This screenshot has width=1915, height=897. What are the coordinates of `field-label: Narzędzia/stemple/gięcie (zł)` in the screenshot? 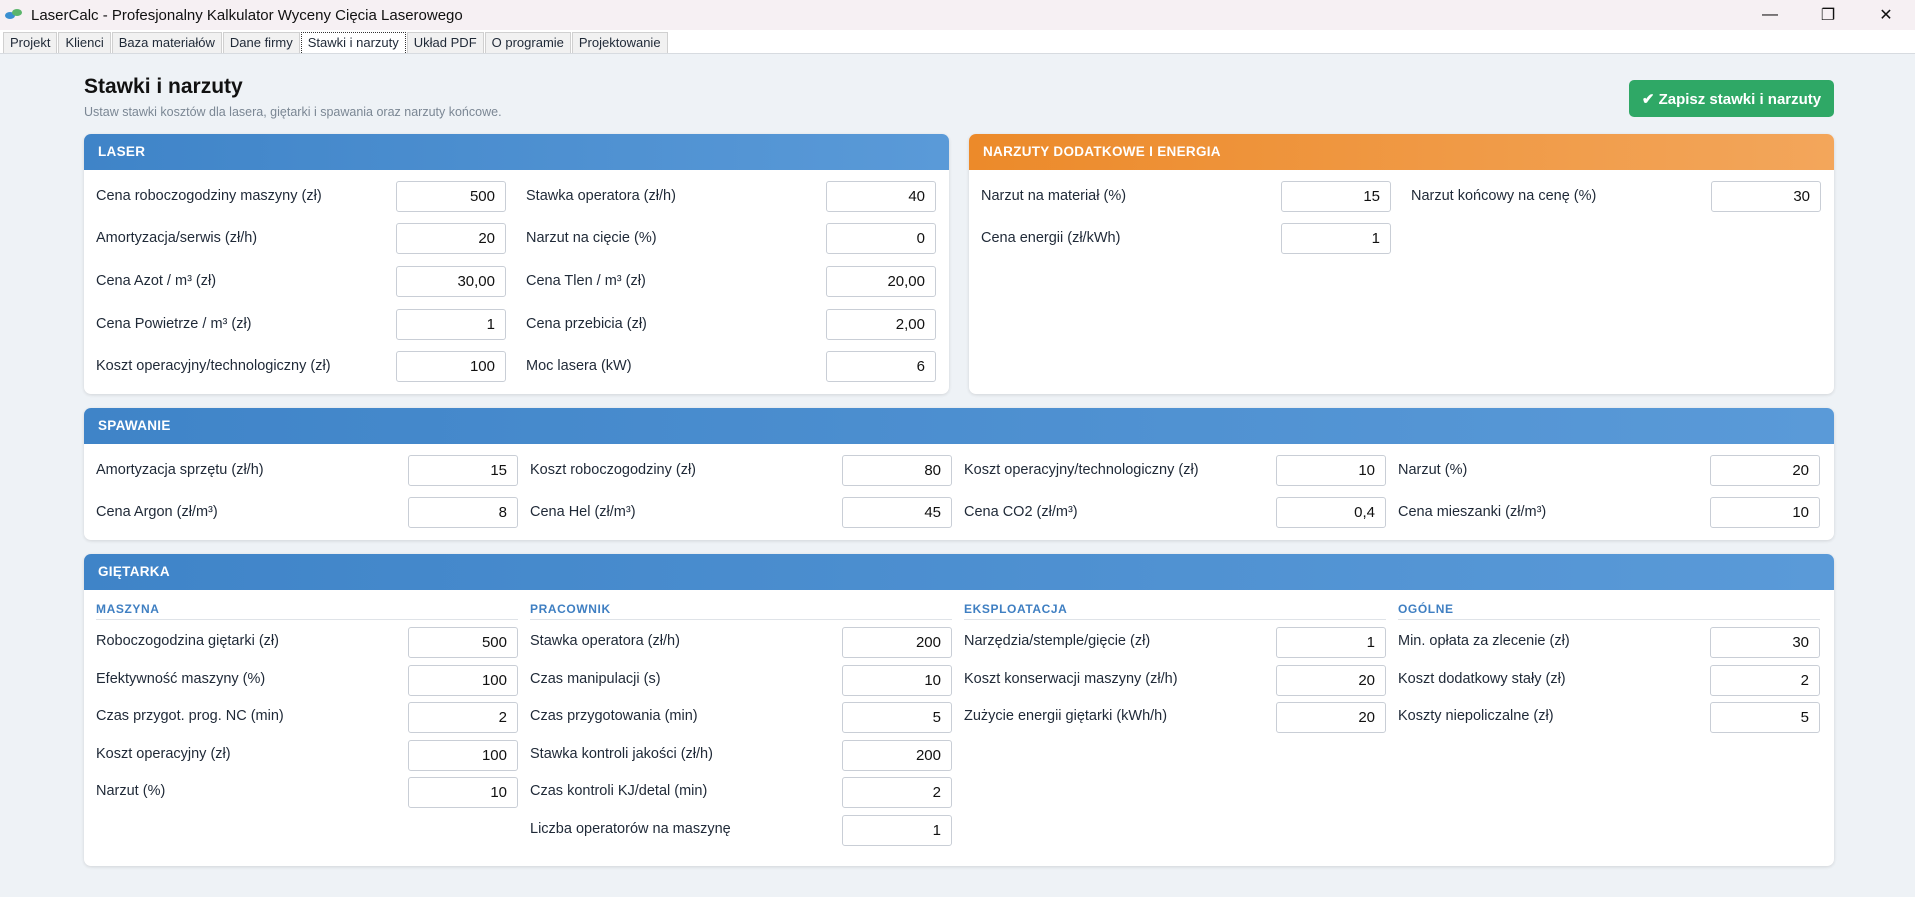 It's located at (1057, 641).